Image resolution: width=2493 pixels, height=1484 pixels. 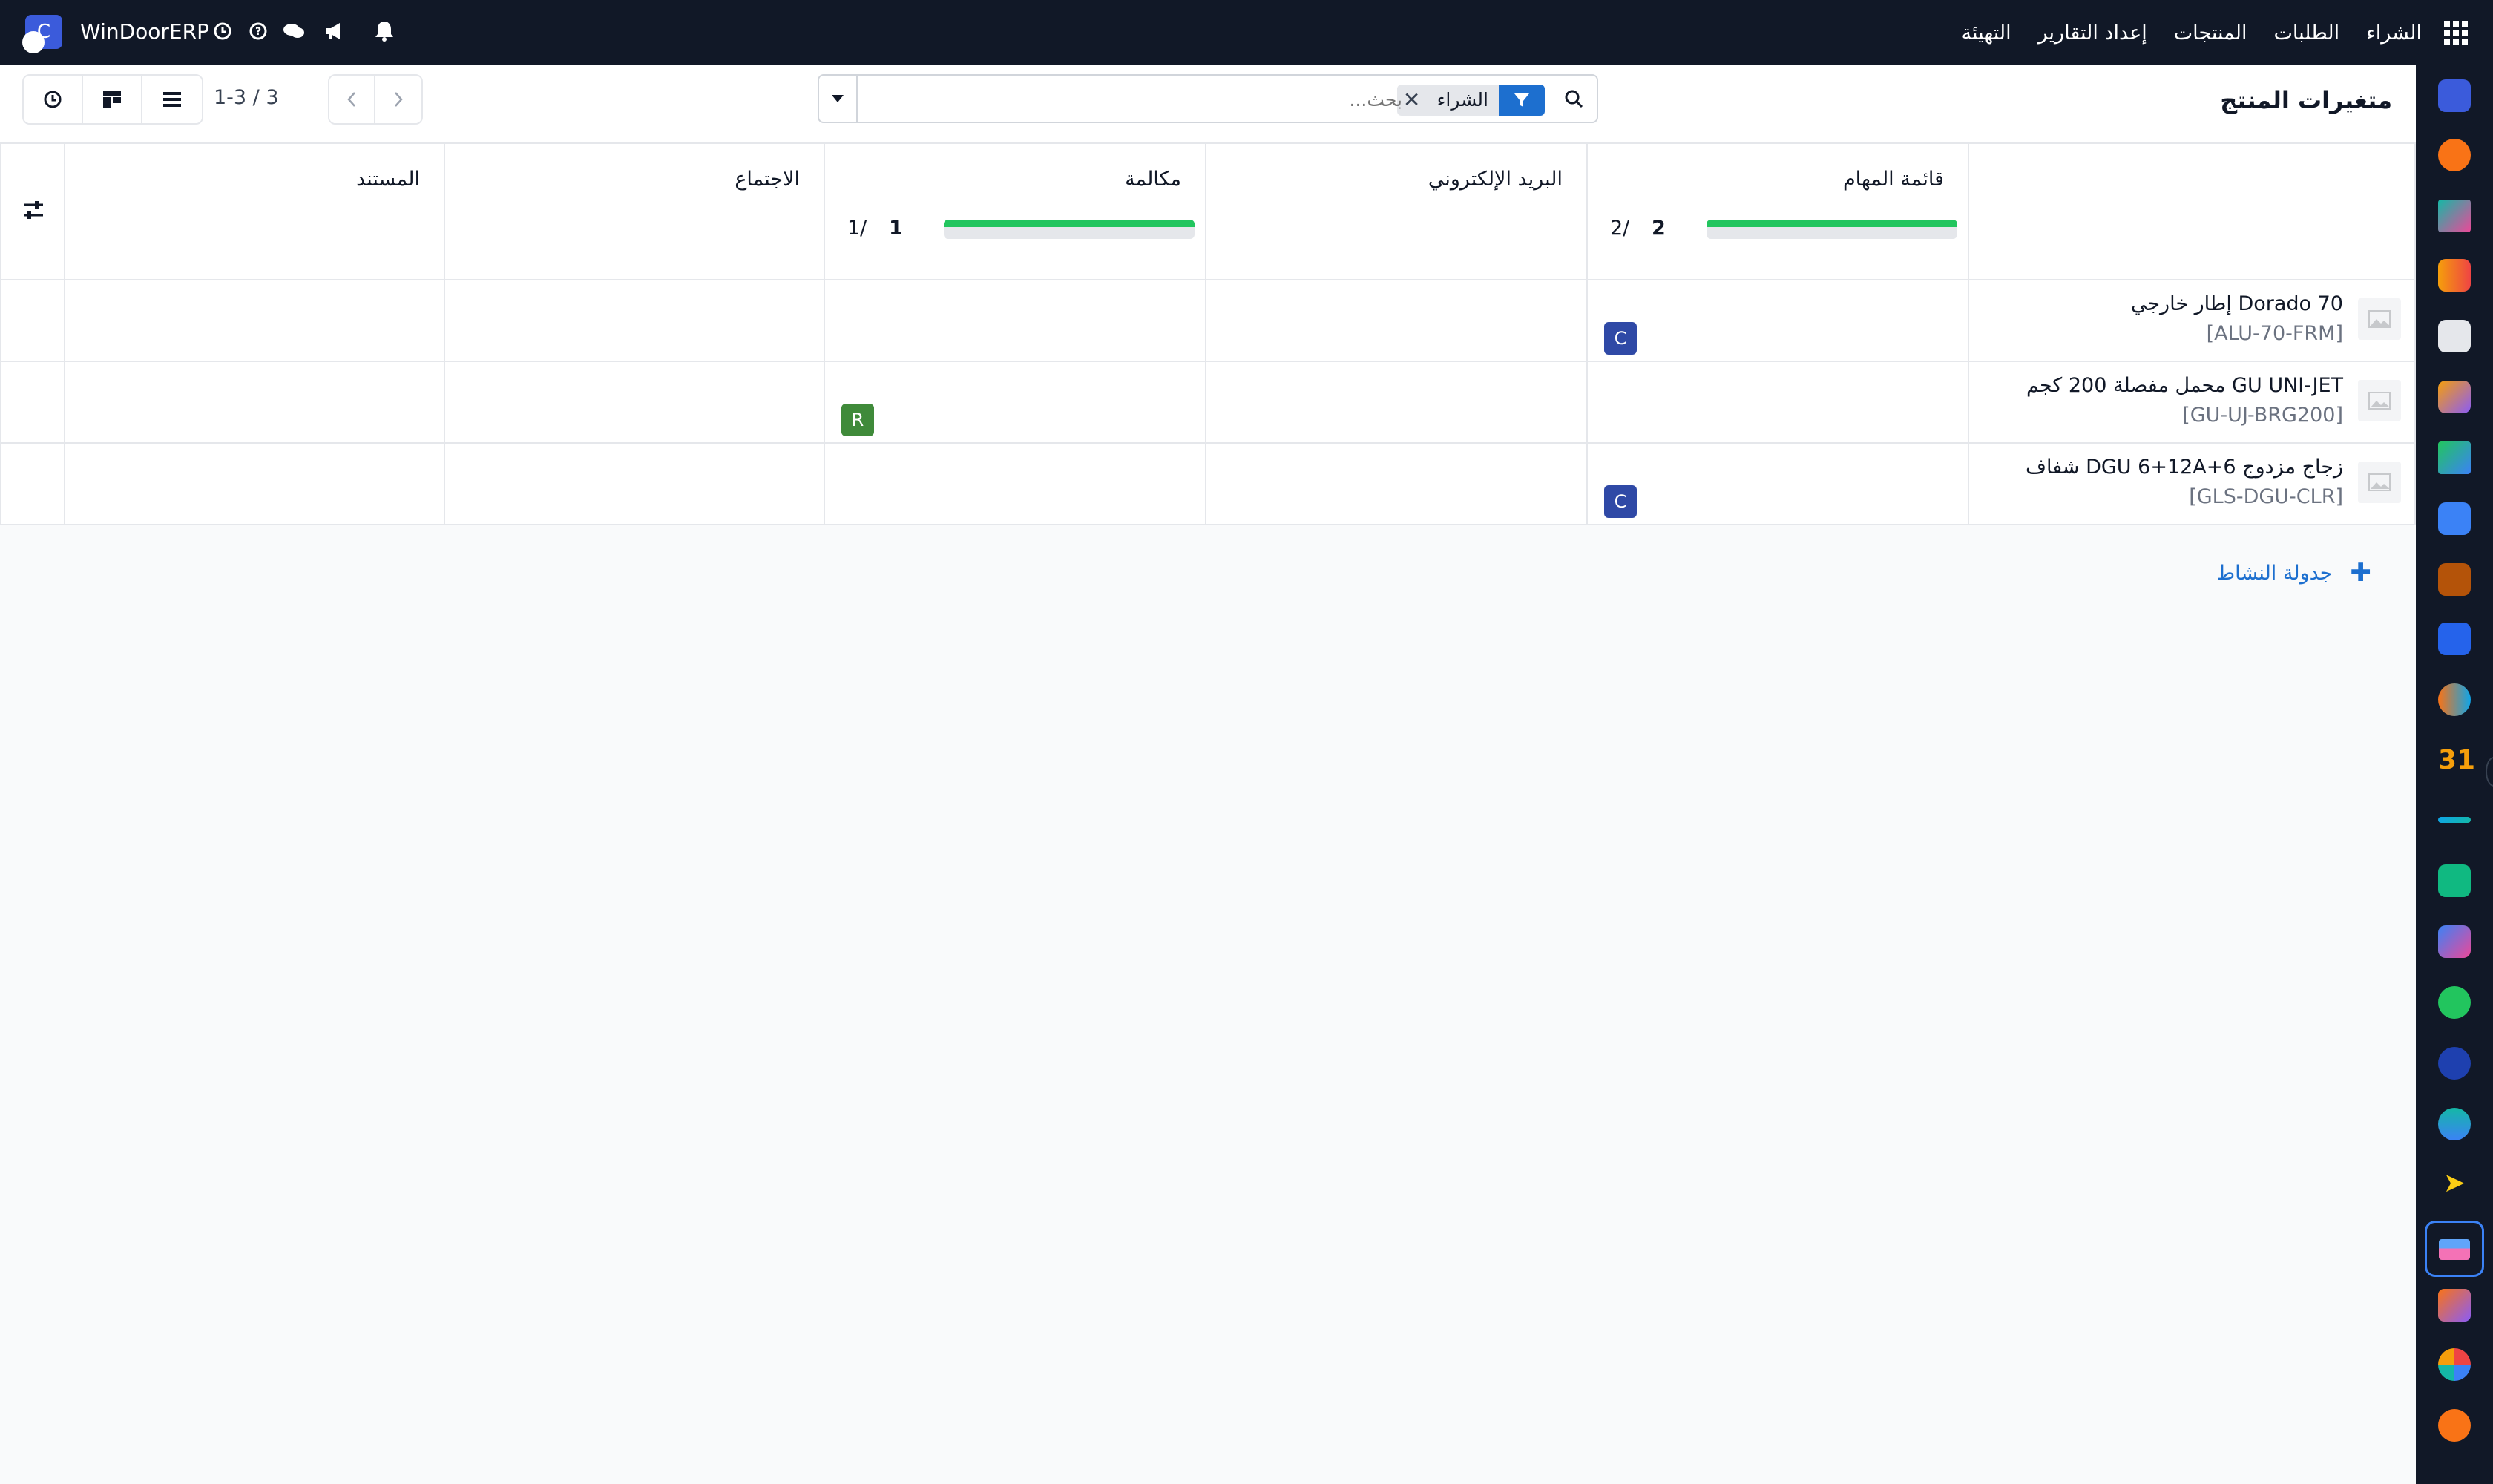 I want to click on column-label: قائمة المهام, so click(x=1893, y=179).